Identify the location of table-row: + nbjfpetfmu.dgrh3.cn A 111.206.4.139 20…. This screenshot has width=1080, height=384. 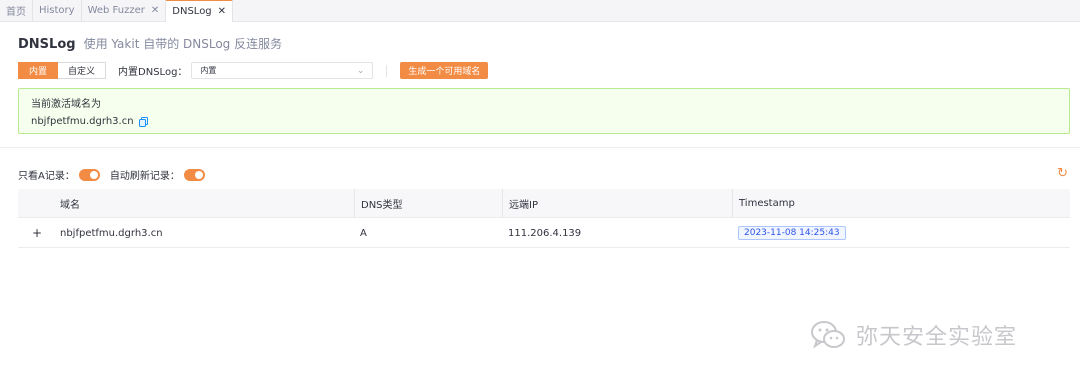
(544, 233).